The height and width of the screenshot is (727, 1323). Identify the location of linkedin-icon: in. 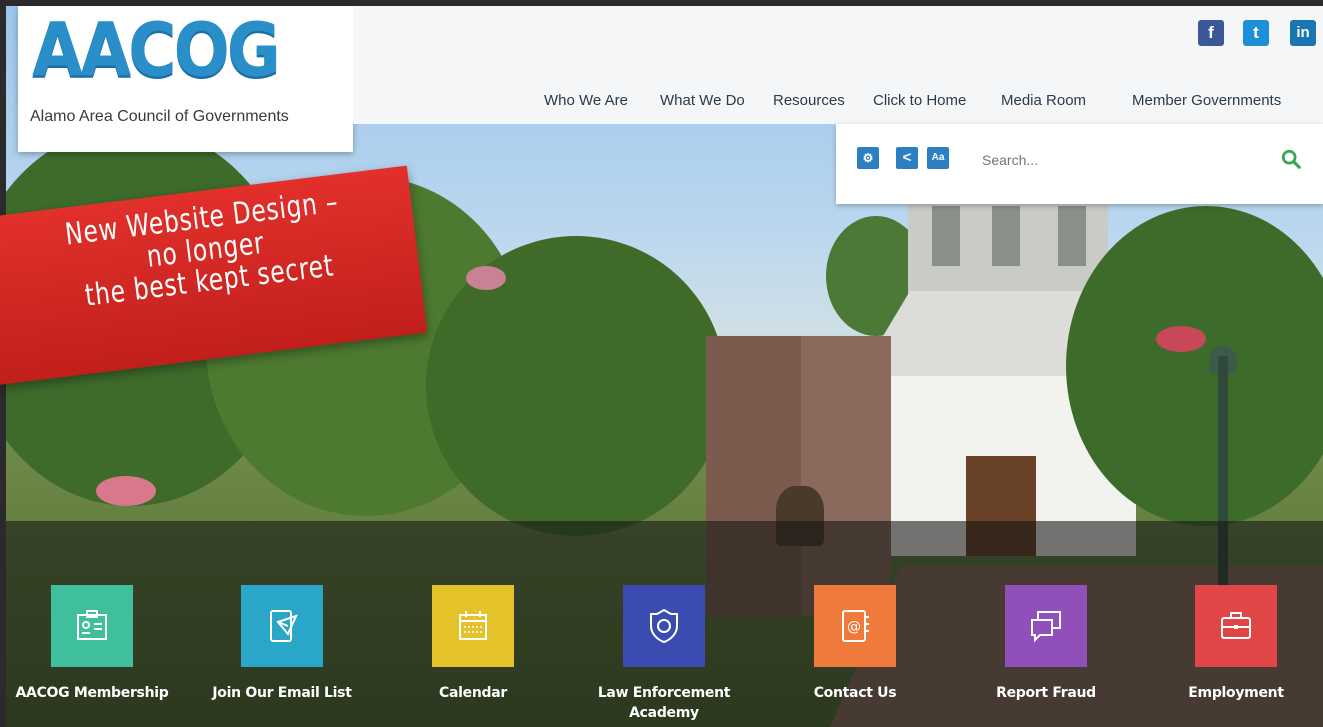
(1303, 33).